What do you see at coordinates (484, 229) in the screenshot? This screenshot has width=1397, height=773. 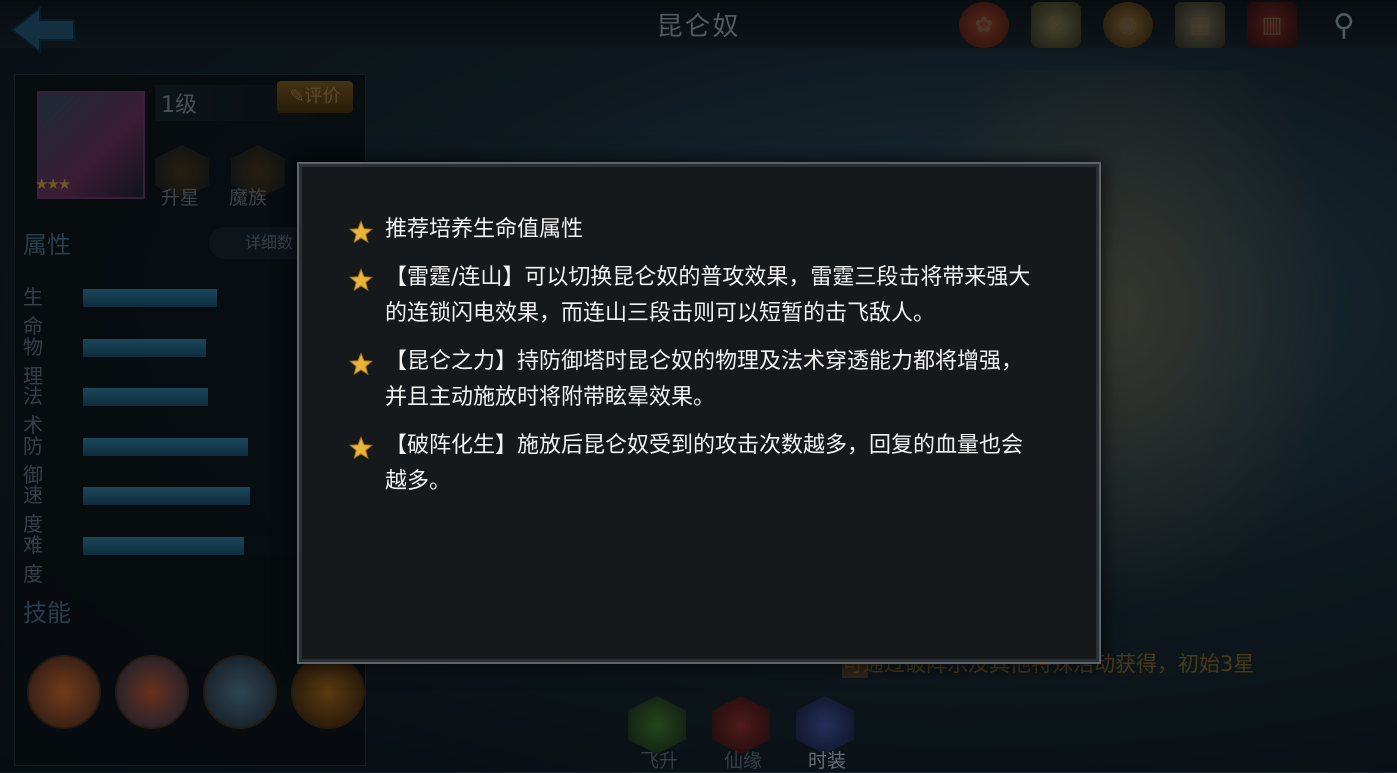 I see `tip-text: 推荐培养生命值属性` at bounding box center [484, 229].